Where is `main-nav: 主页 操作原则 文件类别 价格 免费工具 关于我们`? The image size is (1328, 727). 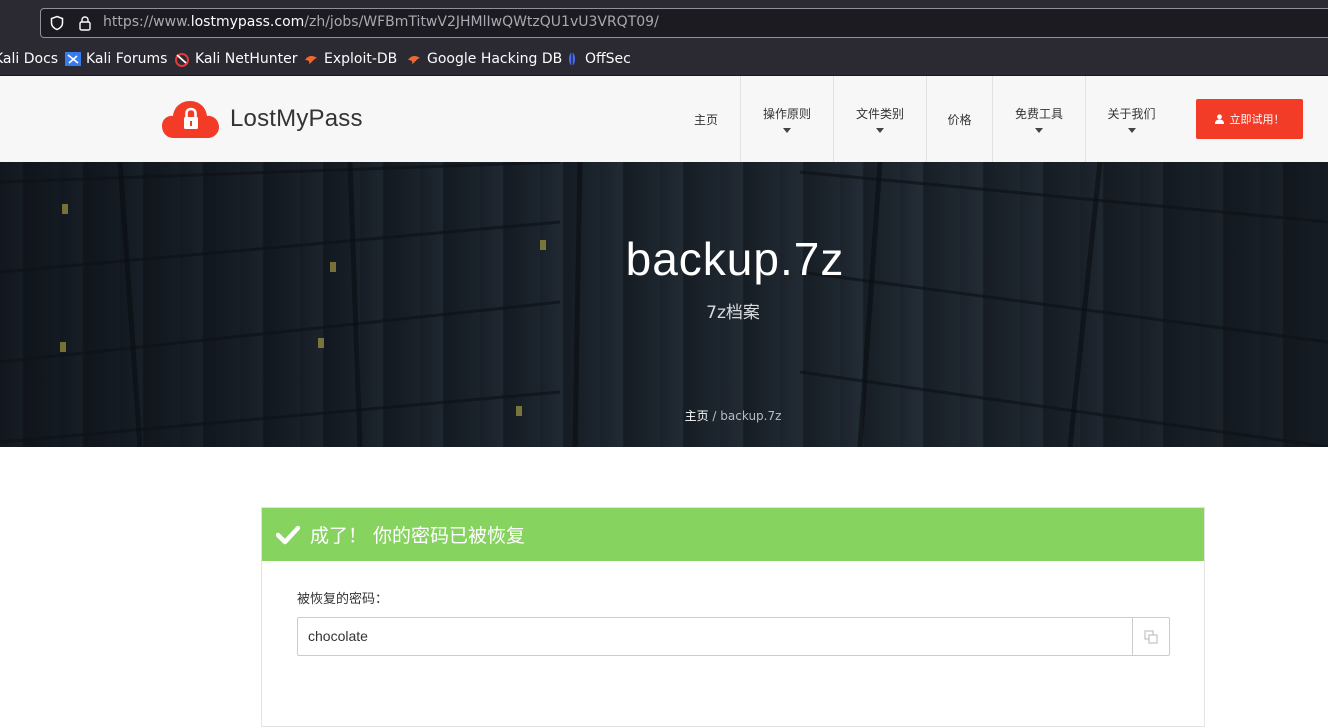
main-nav: 主页 操作原则 文件类别 价格 免费工具 关于我们 is located at coordinates (924, 119).